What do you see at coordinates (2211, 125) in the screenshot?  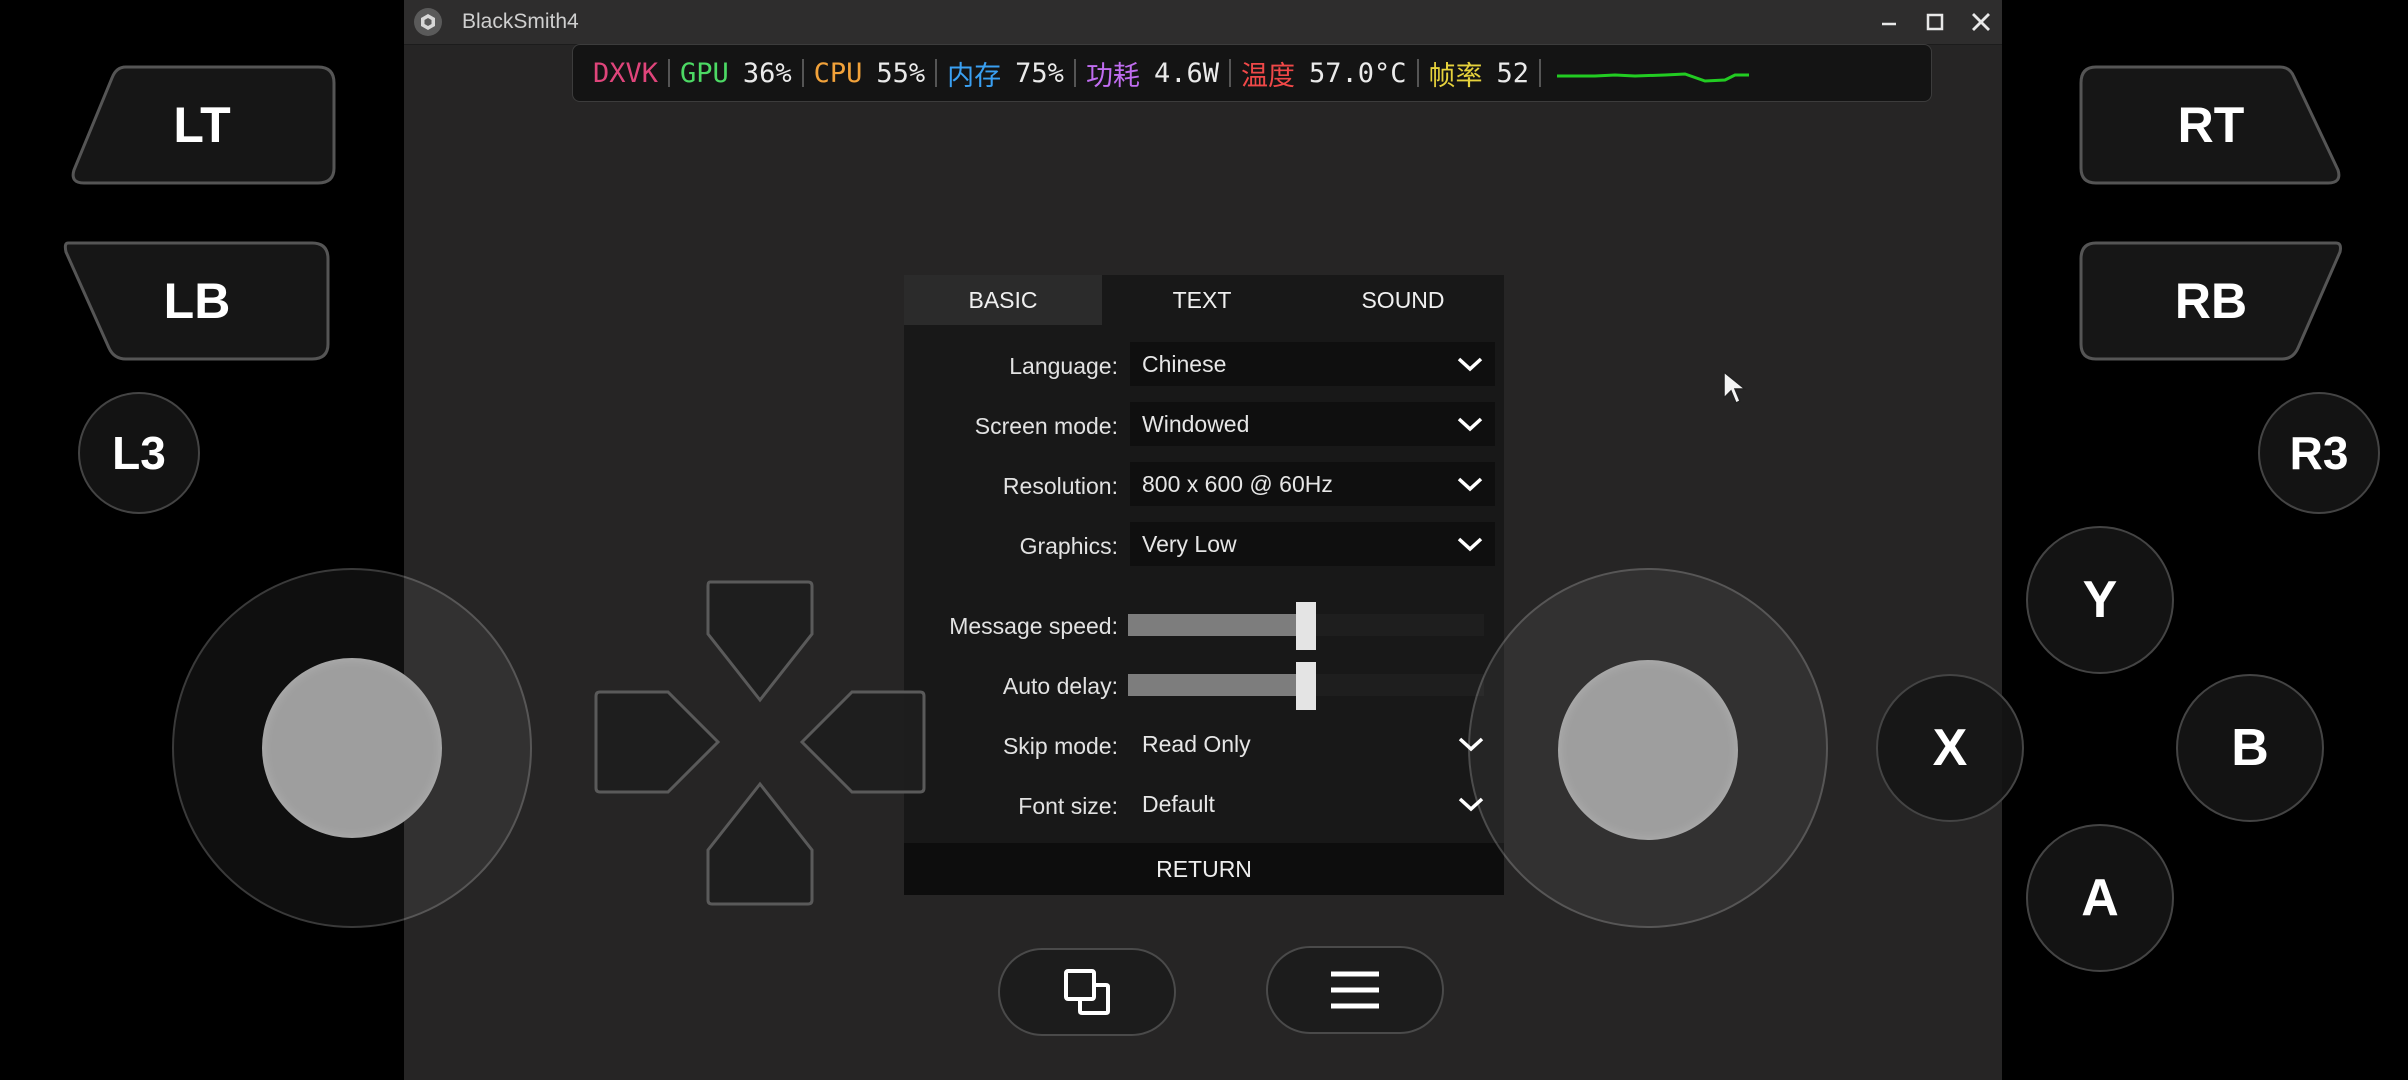 I see `rt-label: RT` at bounding box center [2211, 125].